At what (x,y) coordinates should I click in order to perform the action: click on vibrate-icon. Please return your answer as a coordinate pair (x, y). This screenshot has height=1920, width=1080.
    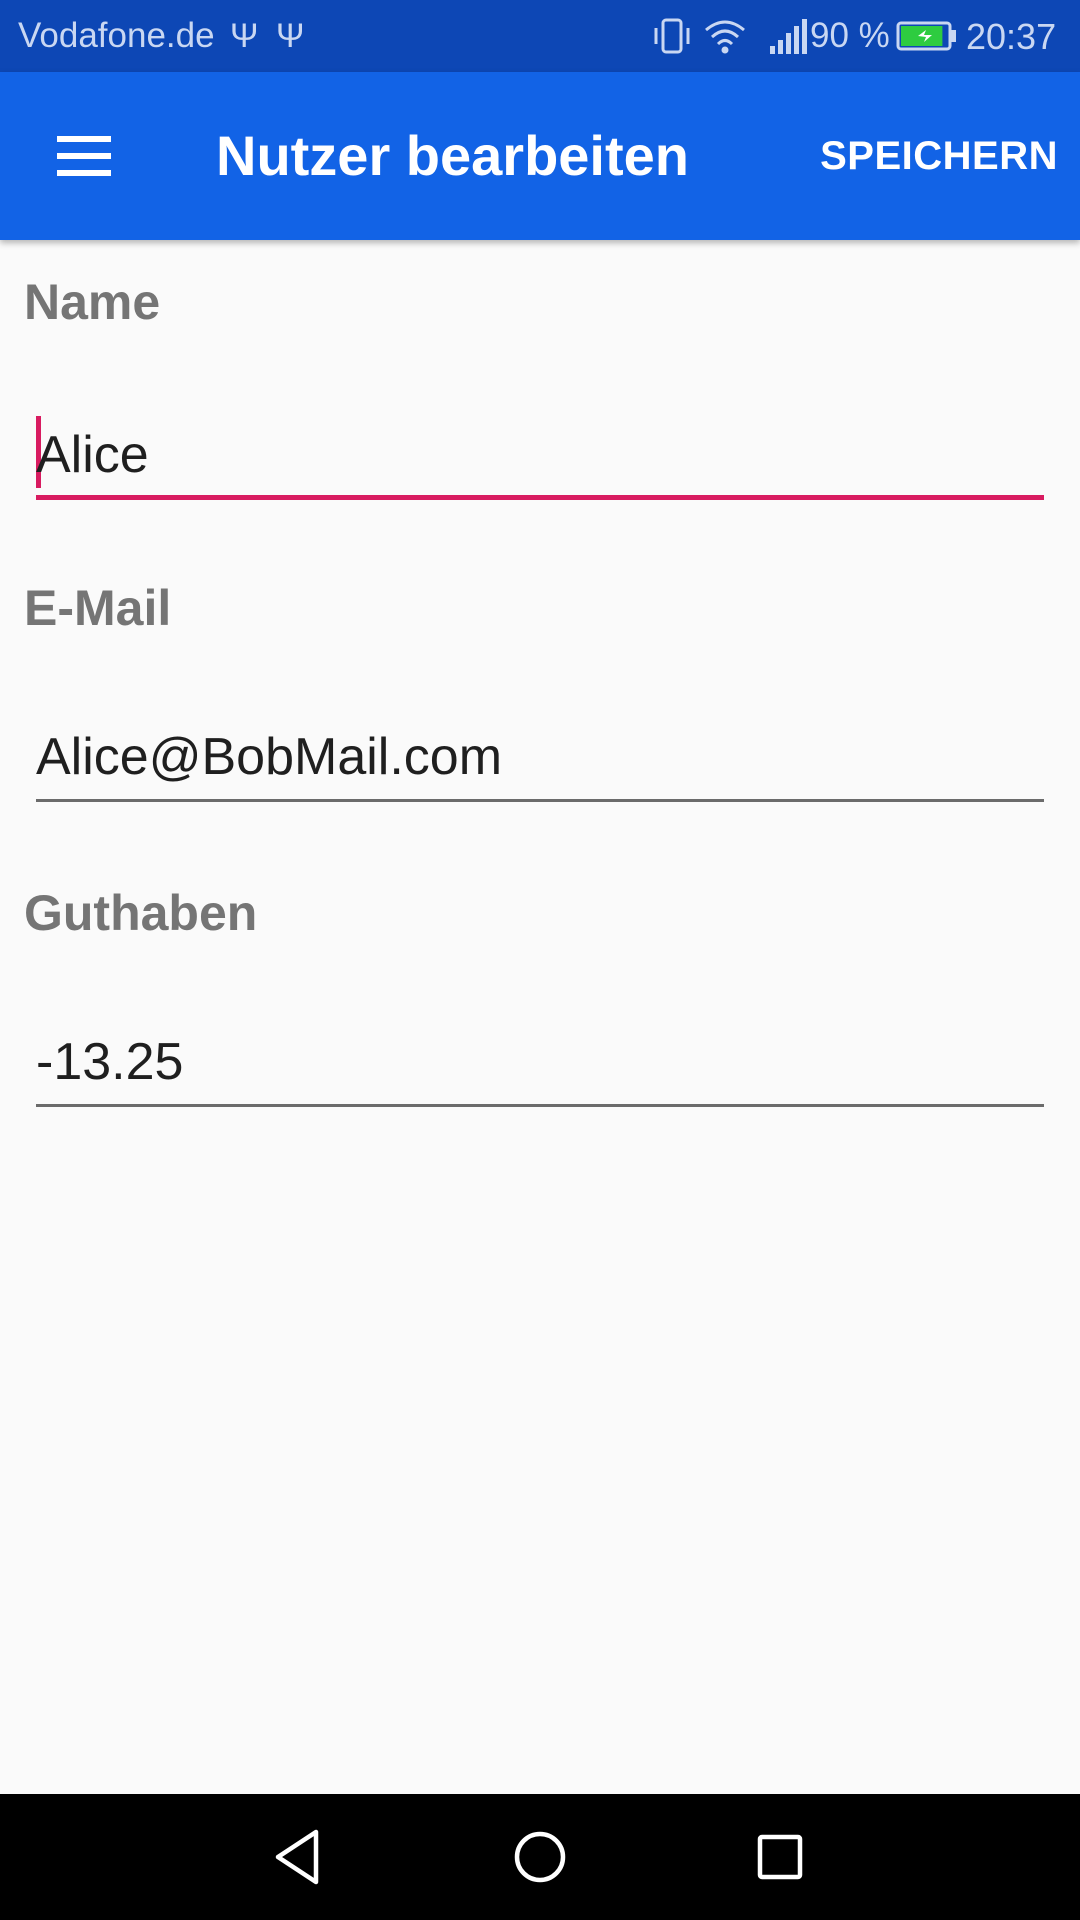
    Looking at the image, I should click on (672, 36).